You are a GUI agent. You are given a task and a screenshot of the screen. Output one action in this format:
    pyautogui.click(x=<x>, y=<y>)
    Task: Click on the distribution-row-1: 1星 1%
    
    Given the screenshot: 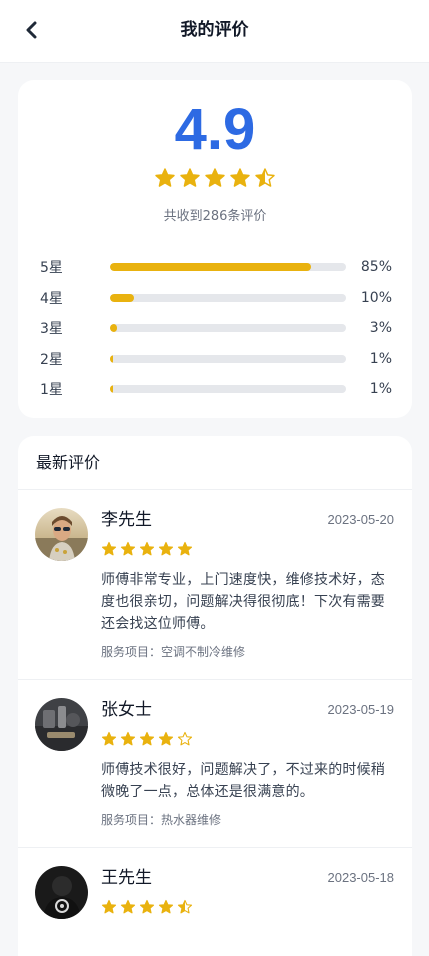 What is the action you would take?
    pyautogui.click(x=216, y=389)
    